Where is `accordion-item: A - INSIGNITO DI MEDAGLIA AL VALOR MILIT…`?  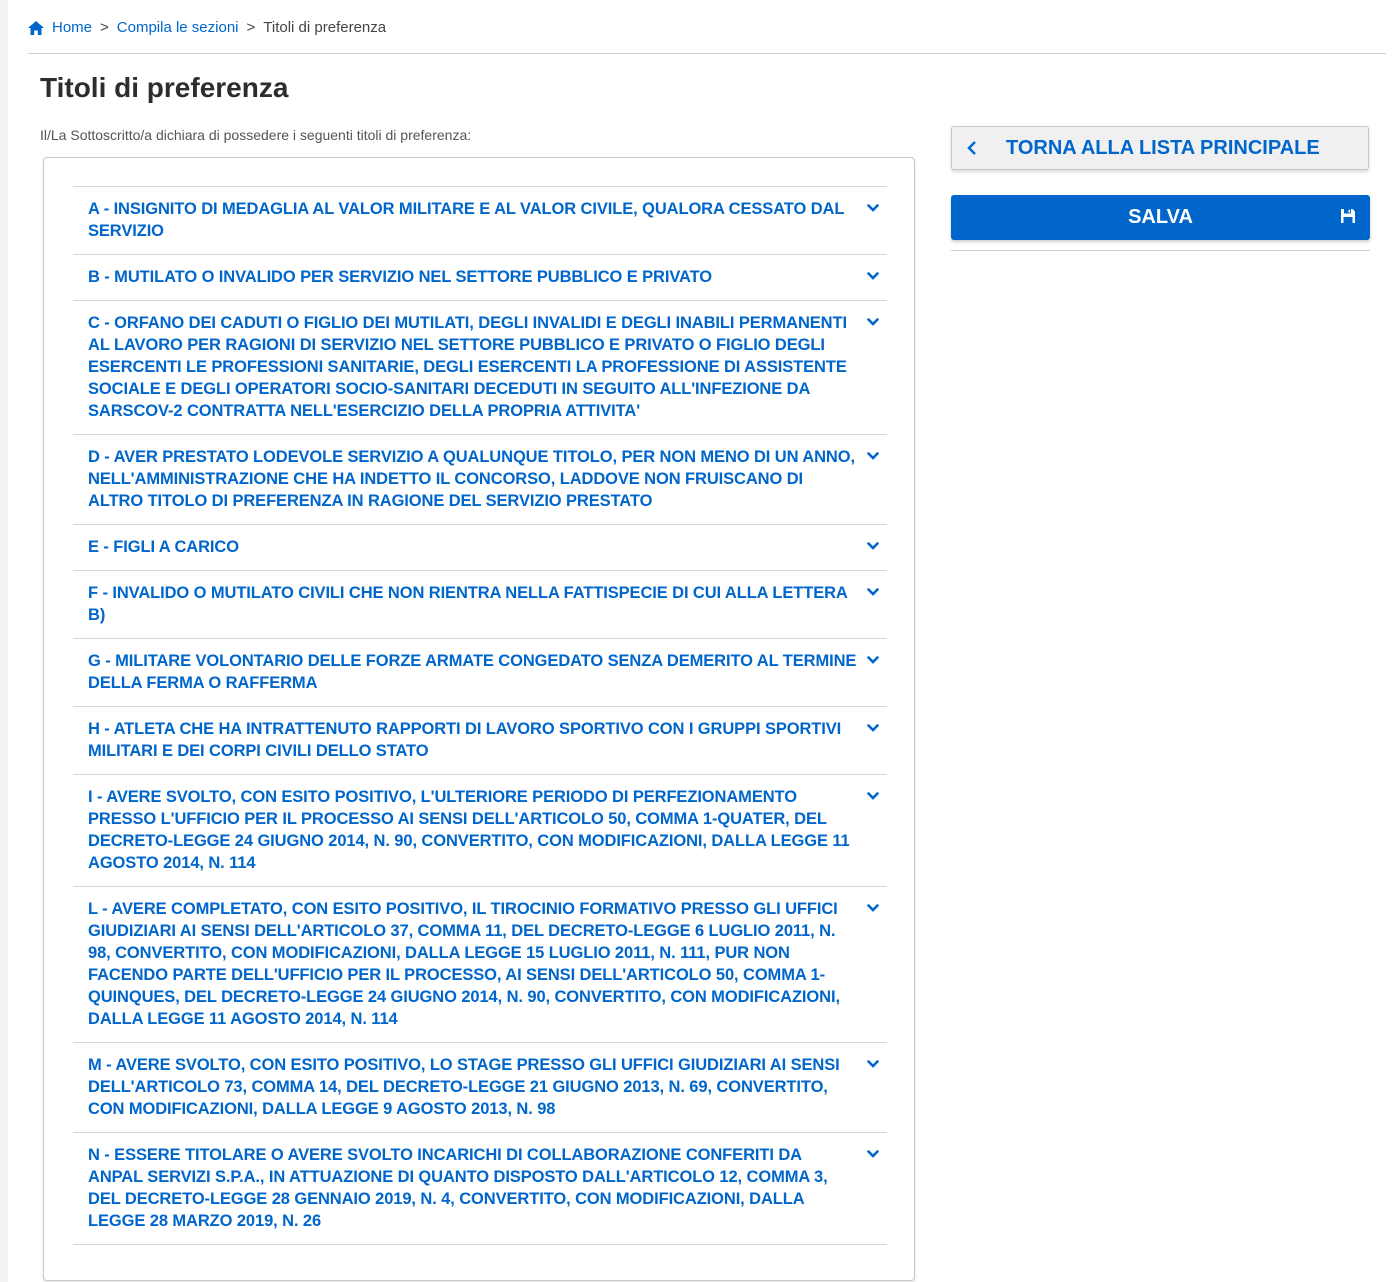 accordion-item: A - INSIGNITO DI MEDAGLIA AL VALOR MILIT… is located at coordinates (480, 221).